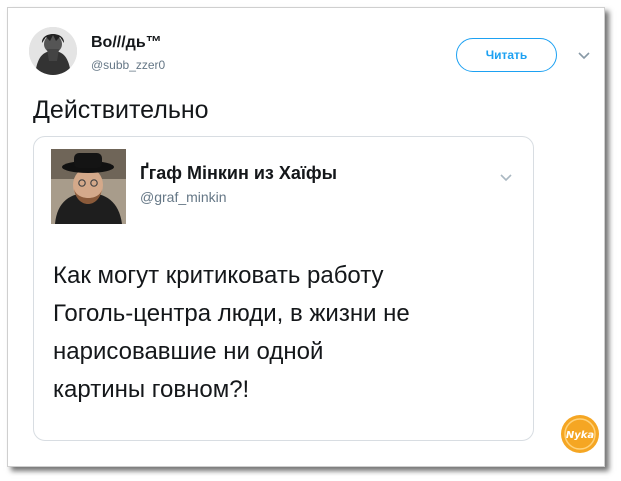  I want to click on author-name: Bo///дь™, so click(126, 43).